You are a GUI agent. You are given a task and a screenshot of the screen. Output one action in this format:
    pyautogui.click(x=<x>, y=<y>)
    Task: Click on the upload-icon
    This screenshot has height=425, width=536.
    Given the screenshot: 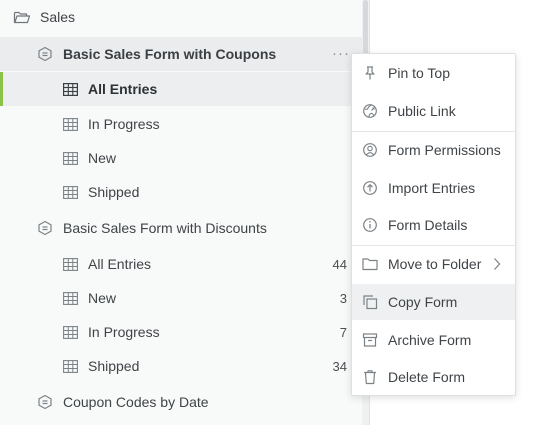 What is the action you would take?
    pyautogui.click(x=370, y=188)
    